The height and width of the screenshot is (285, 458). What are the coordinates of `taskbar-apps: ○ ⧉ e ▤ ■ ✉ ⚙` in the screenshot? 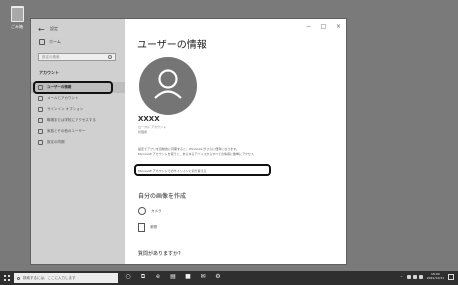 It's located at (173, 277).